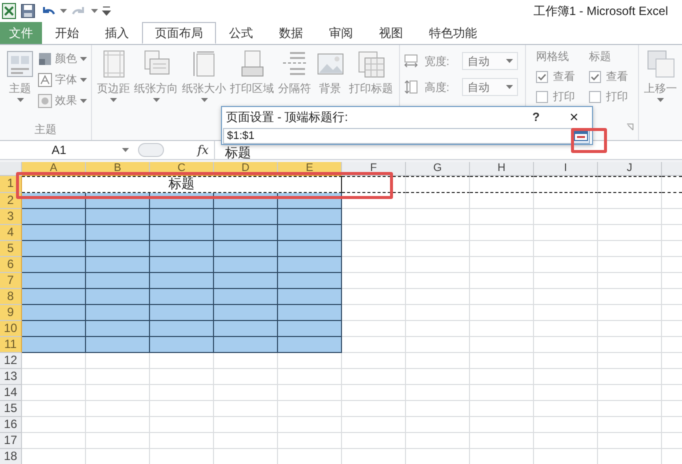 This screenshot has height=464, width=682. Describe the element at coordinates (11, 377) in the screenshot. I see `row-header: 13` at that location.